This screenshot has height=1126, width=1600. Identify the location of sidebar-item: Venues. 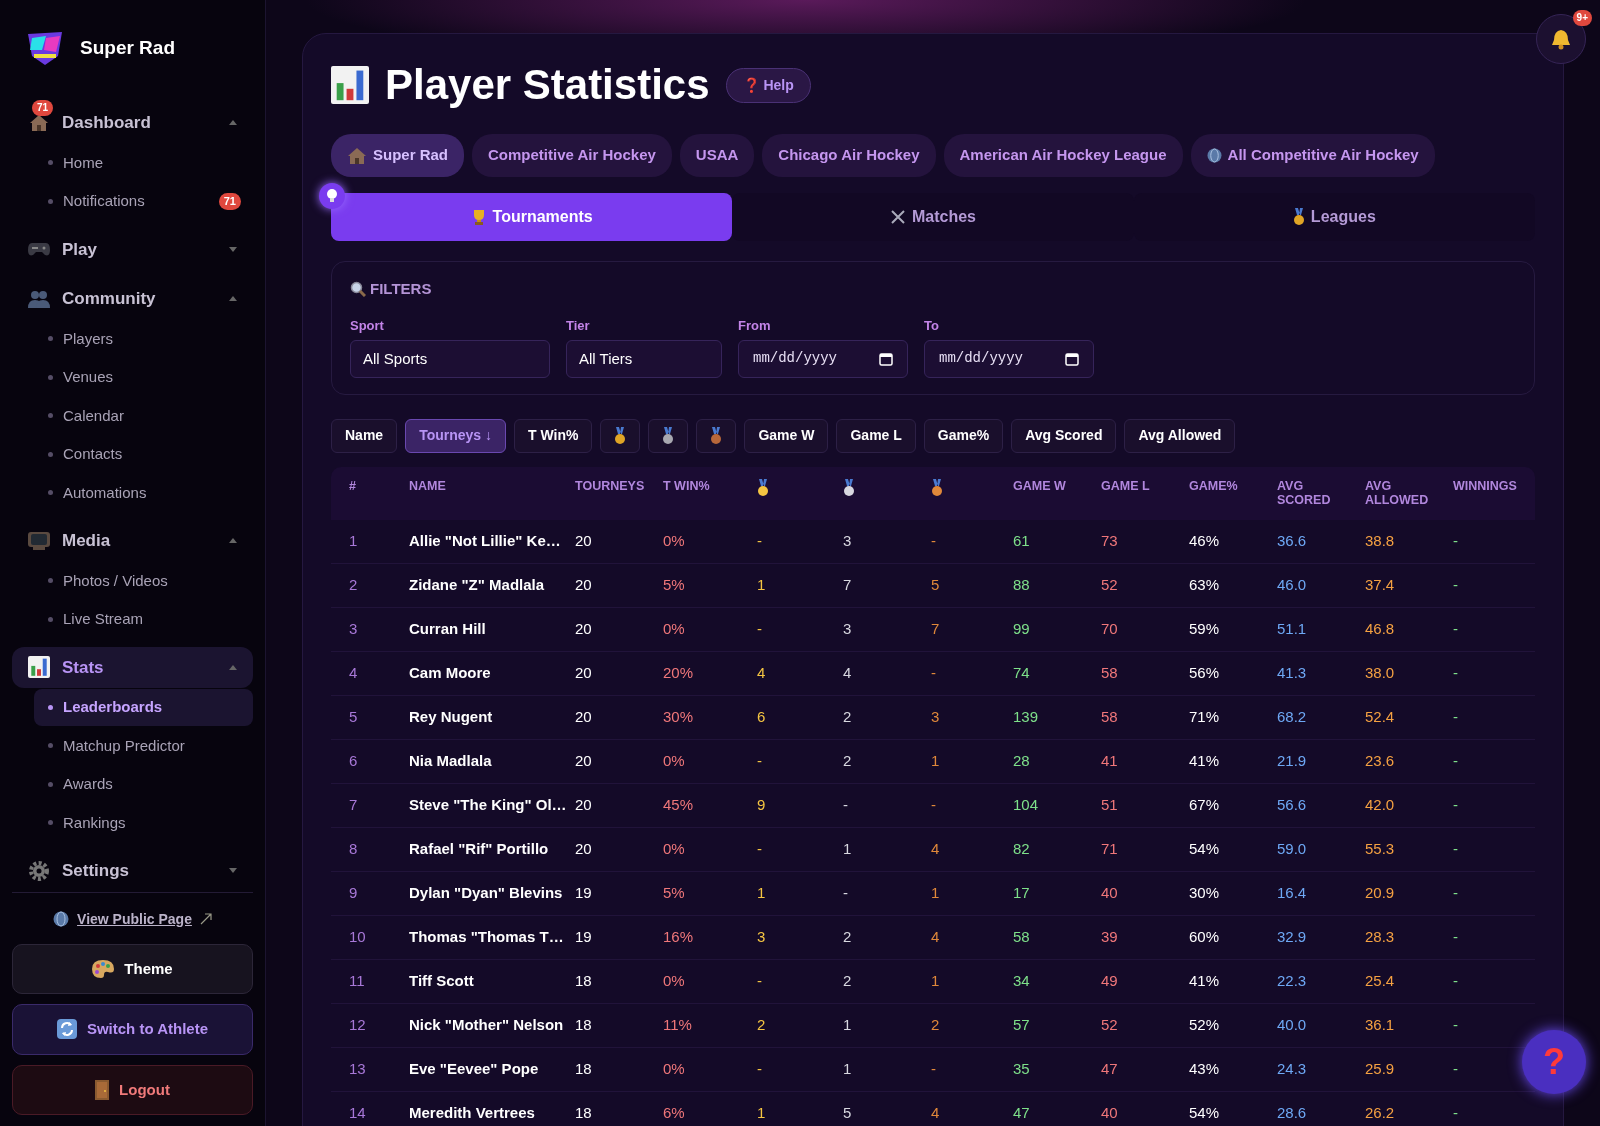
(143, 377).